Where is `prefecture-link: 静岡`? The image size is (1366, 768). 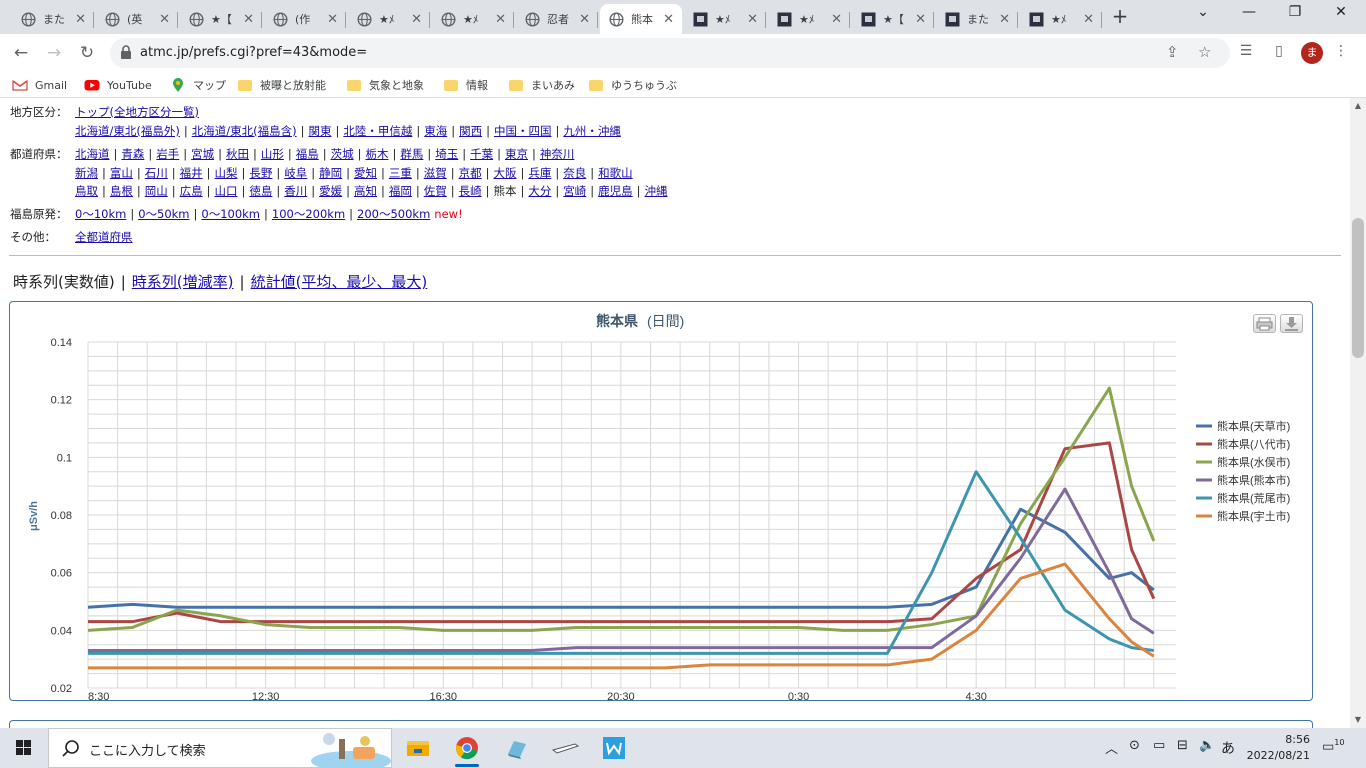 prefecture-link: 静岡 is located at coordinates (330, 173).